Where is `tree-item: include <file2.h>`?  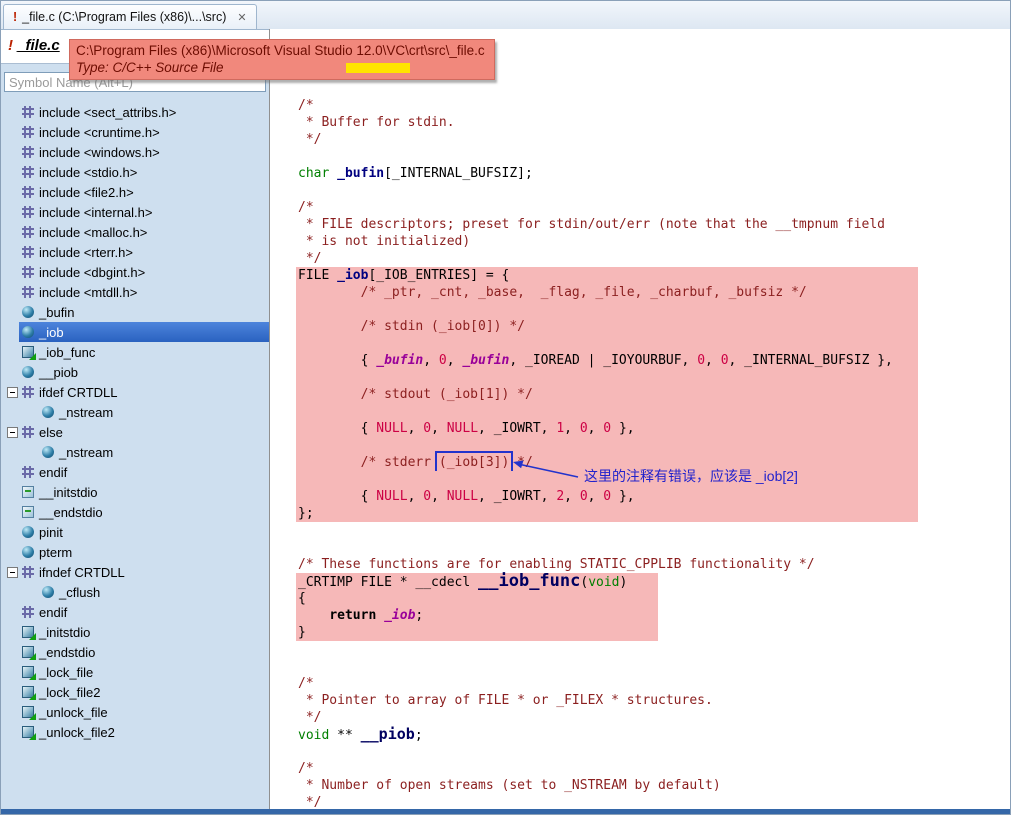 tree-item: include <file2.h> is located at coordinates (135, 192).